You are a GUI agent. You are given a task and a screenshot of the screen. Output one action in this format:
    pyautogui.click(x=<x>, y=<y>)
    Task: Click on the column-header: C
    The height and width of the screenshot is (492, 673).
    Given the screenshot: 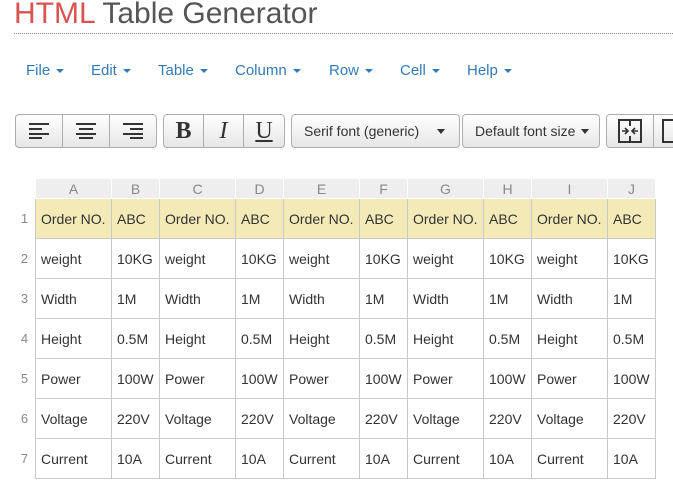 What is the action you would take?
    pyautogui.click(x=197, y=188)
    